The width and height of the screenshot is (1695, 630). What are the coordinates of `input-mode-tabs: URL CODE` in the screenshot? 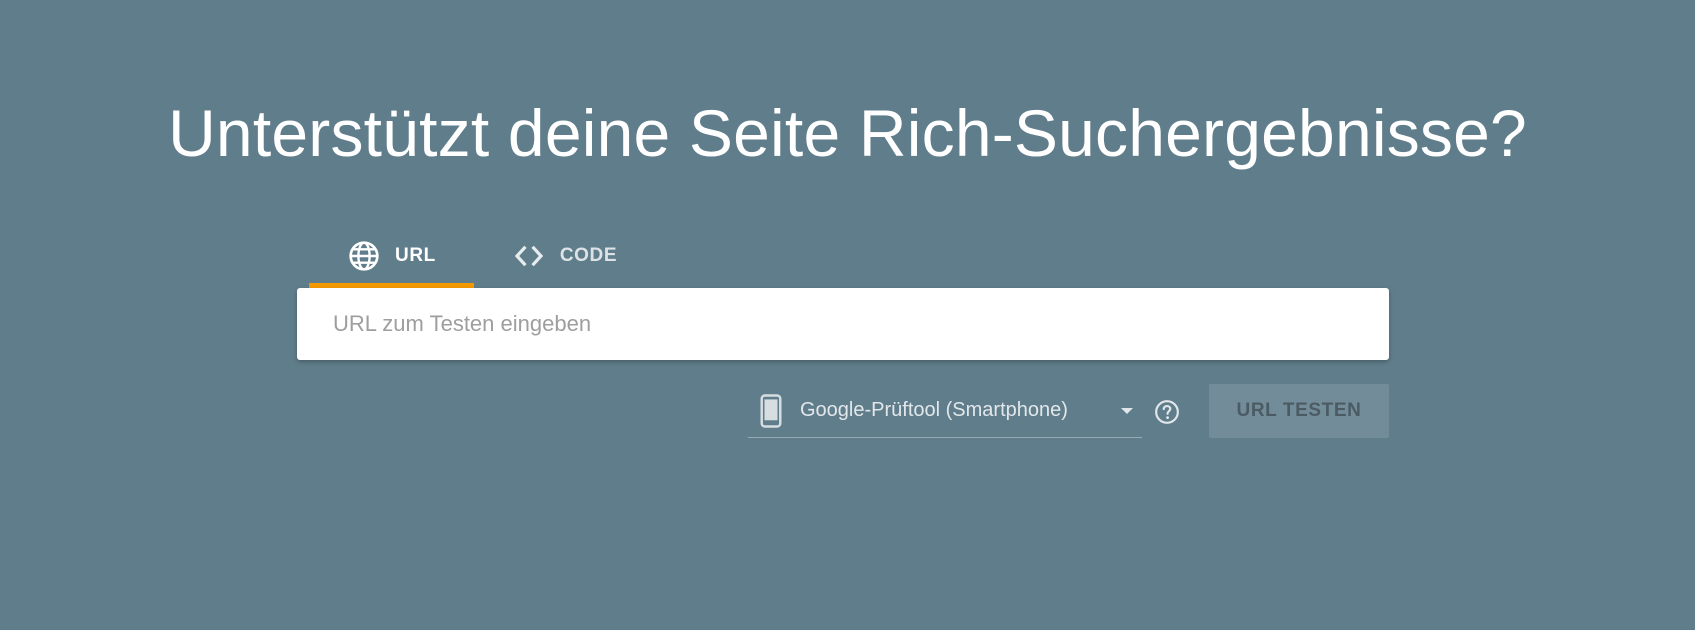 It's located at (482, 256).